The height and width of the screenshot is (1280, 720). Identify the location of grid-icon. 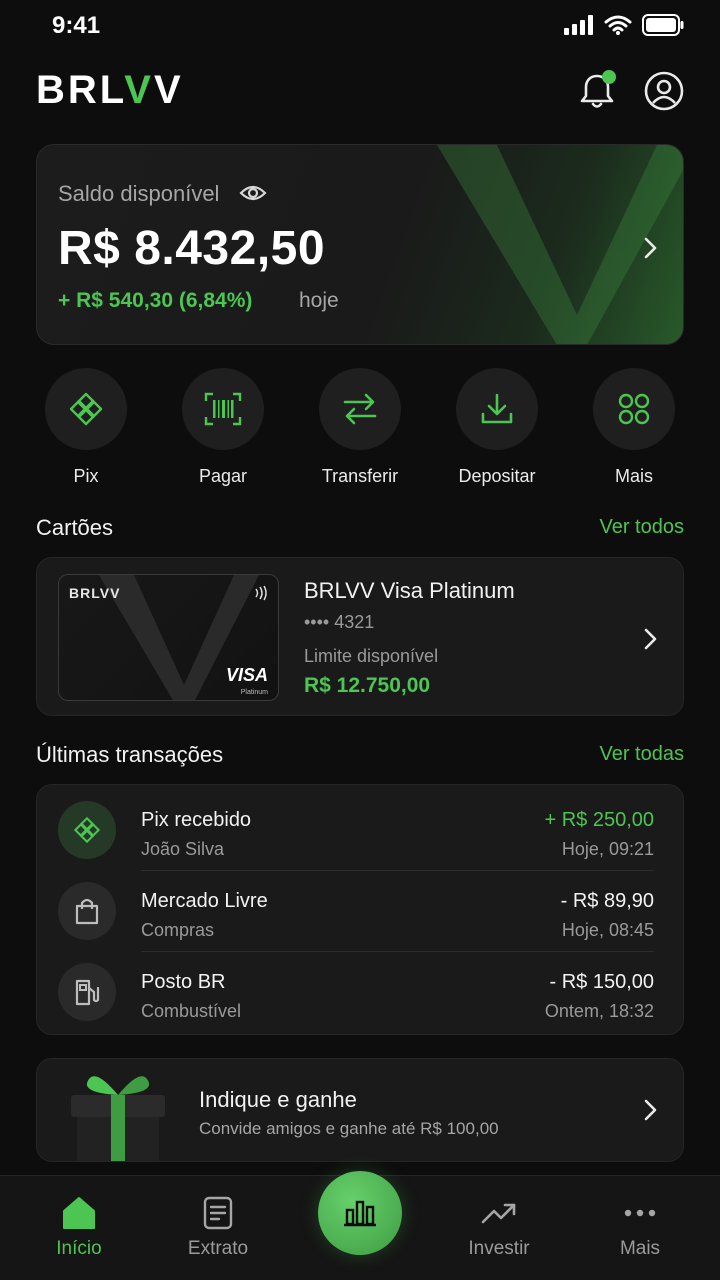
(634, 409).